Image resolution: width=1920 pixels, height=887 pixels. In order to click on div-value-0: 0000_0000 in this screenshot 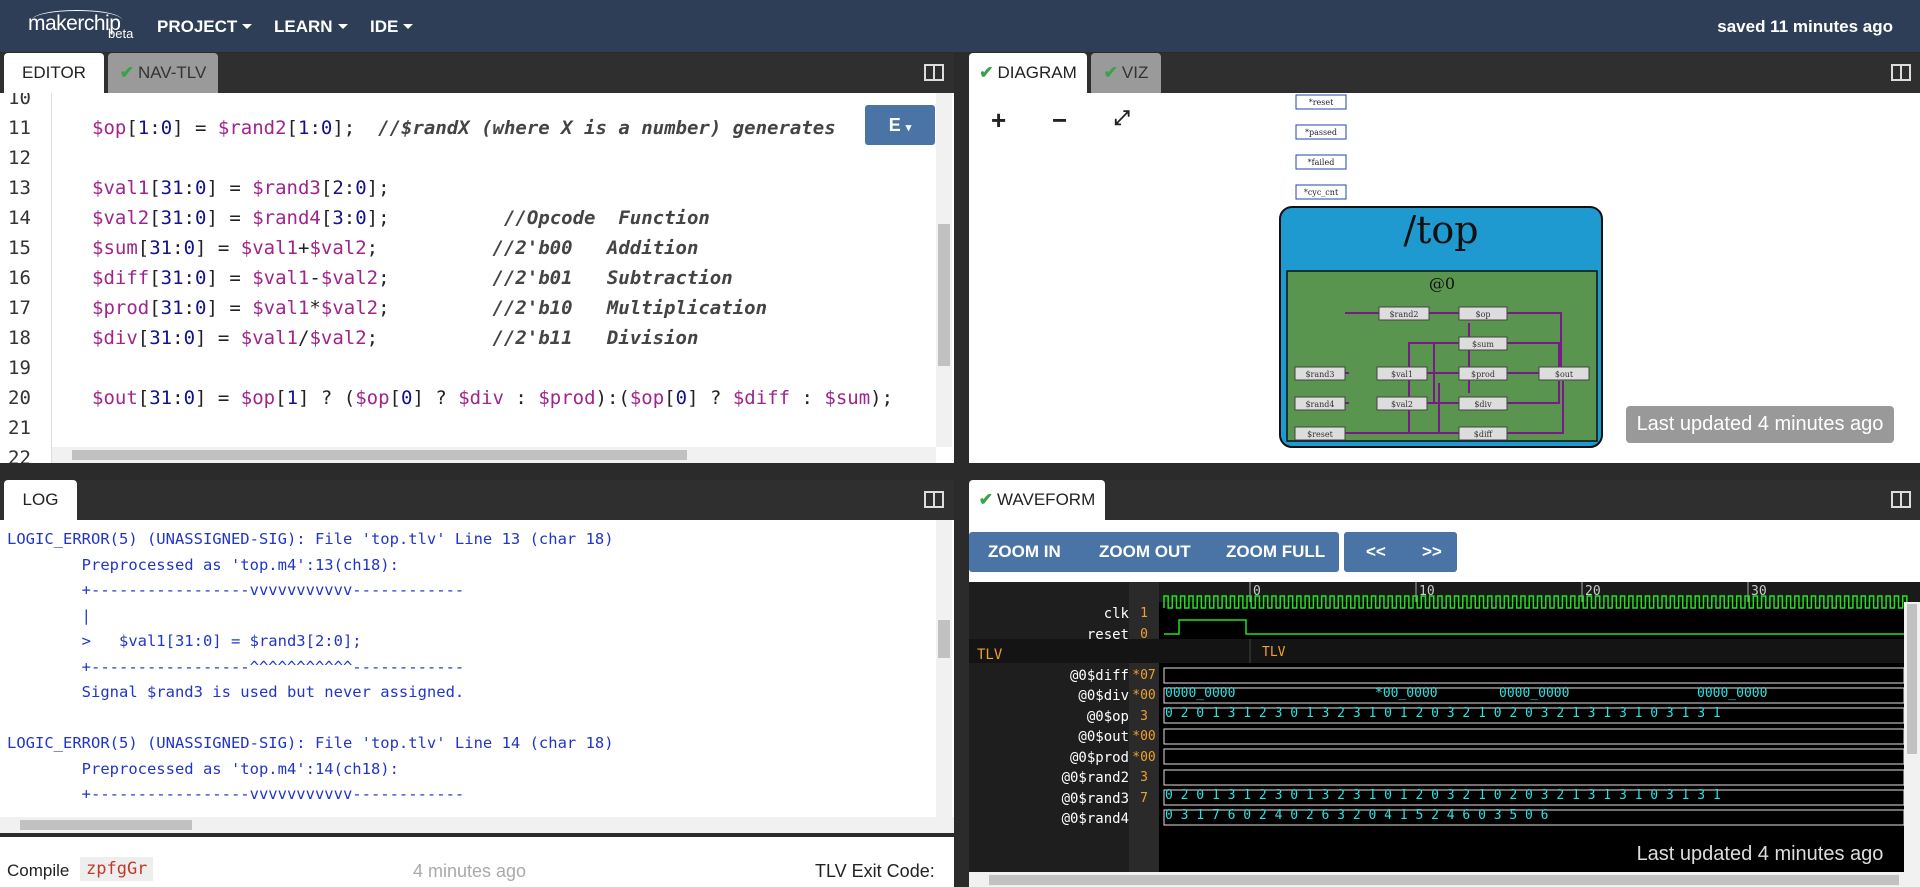, I will do `click(1200, 693)`.